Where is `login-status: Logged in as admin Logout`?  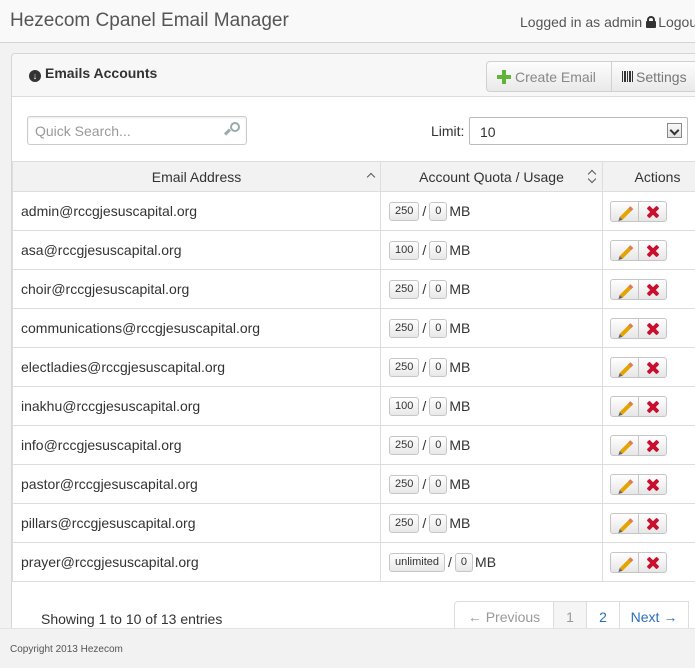
login-status: Logged in as admin Logout is located at coordinates (607, 22).